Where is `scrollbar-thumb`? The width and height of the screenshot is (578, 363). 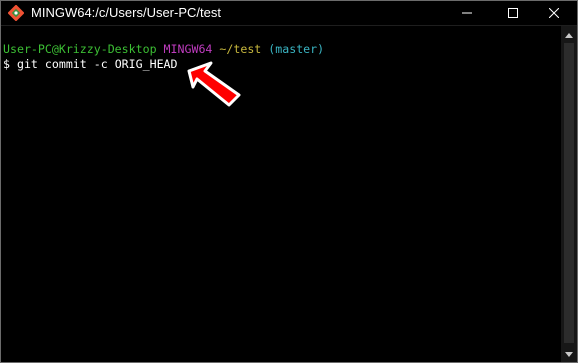 scrollbar-thumb is located at coordinates (569, 193).